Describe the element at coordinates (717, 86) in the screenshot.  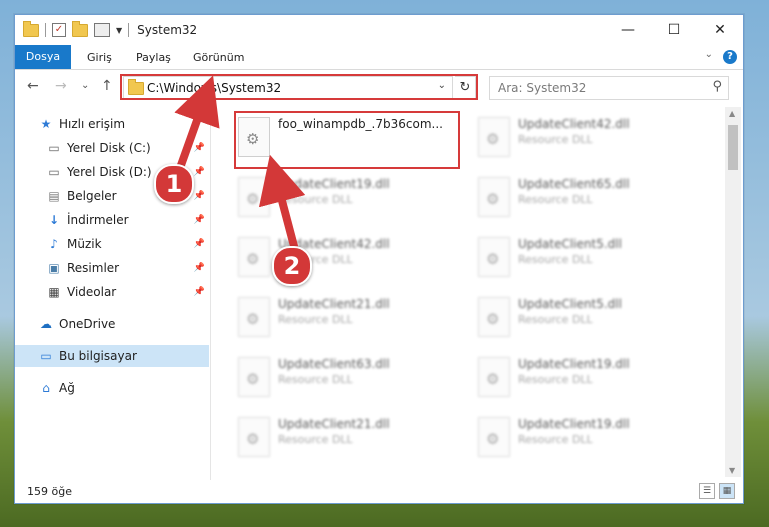
I see `search-icon: ⚲` at that location.